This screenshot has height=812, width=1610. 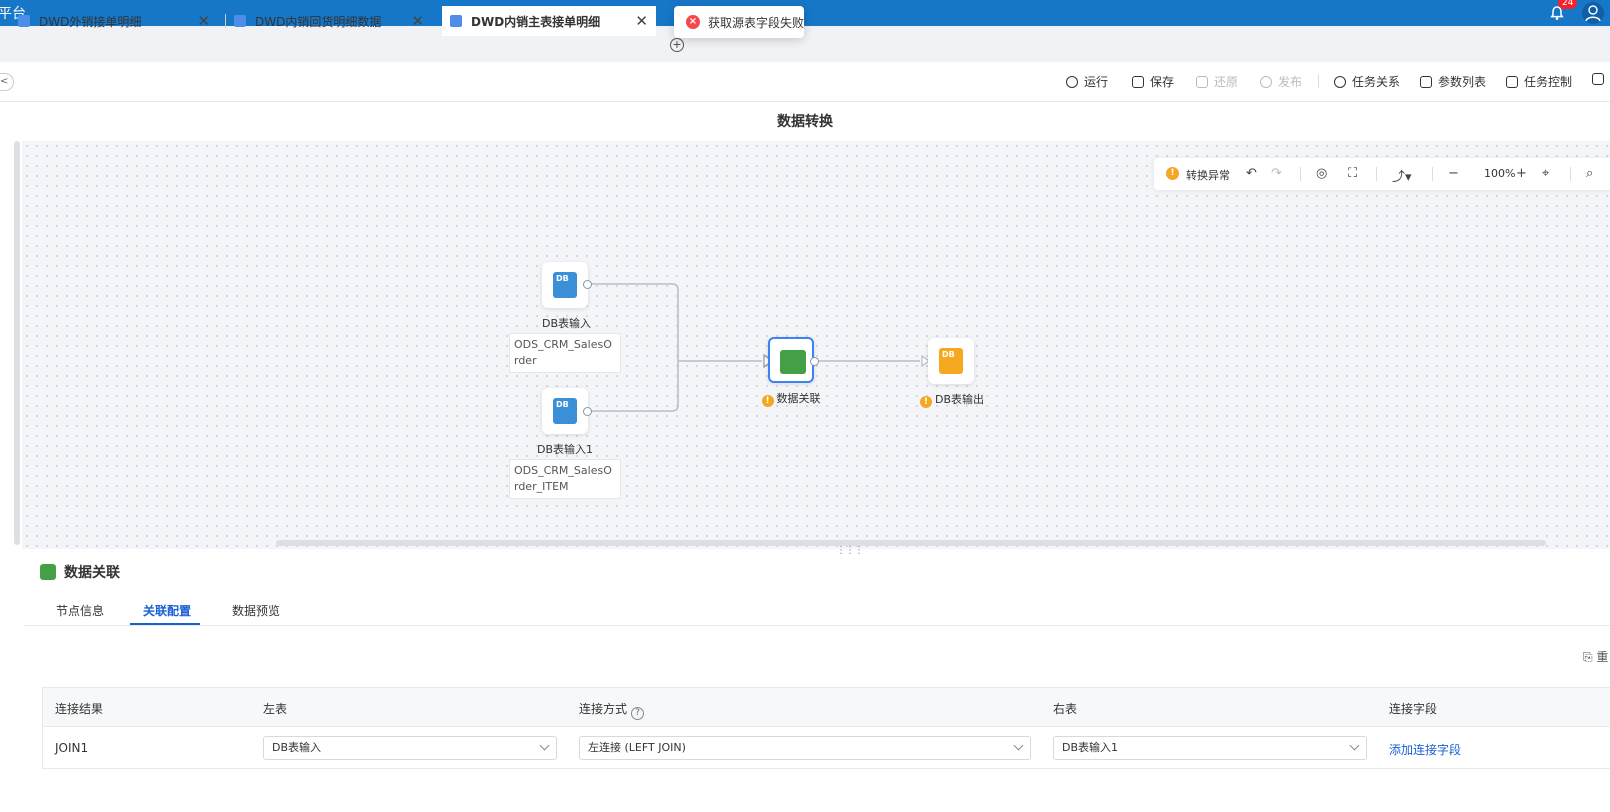 What do you see at coordinates (72, 748) in the screenshot?
I see `join-result-value: JOIN1` at bounding box center [72, 748].